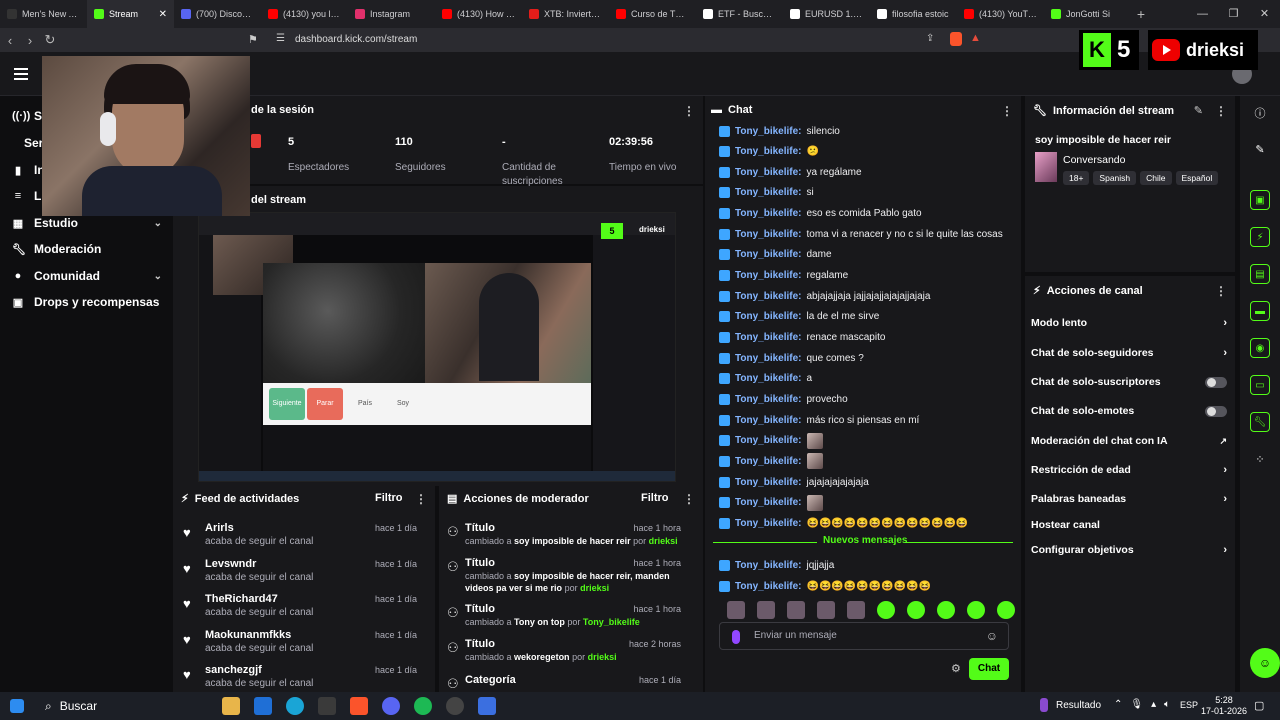 Image resolution: width=1280 pixels, height=720 pixels. I want to click on stream-preview: Siguiente Parar País Soy 5 drieksi, so click(437, 347).